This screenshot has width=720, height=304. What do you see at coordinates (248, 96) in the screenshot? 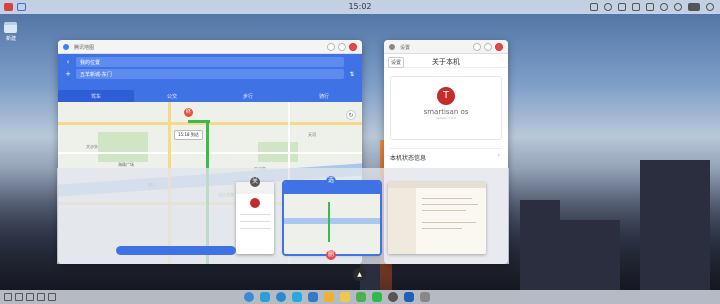
I see `tab-walk: 步行` at bounding box center [248, 96].